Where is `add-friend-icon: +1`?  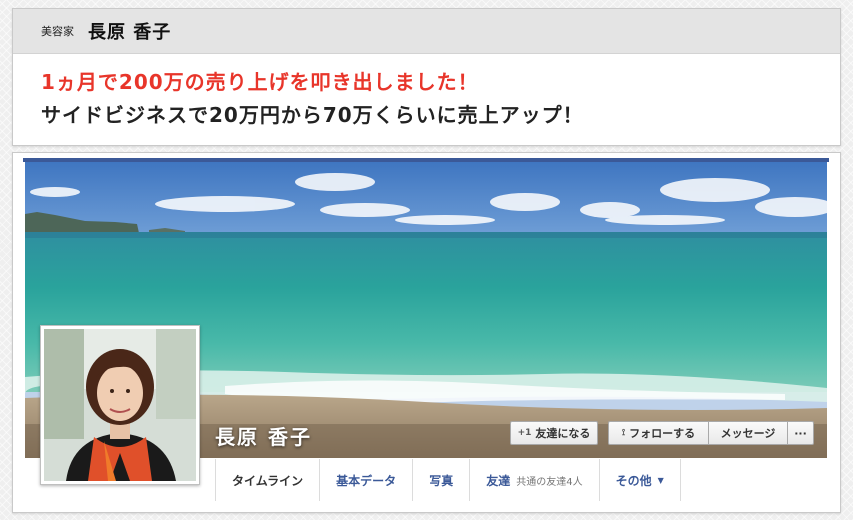
add-friend-icon: +1 is located at coordinates (524, 433).